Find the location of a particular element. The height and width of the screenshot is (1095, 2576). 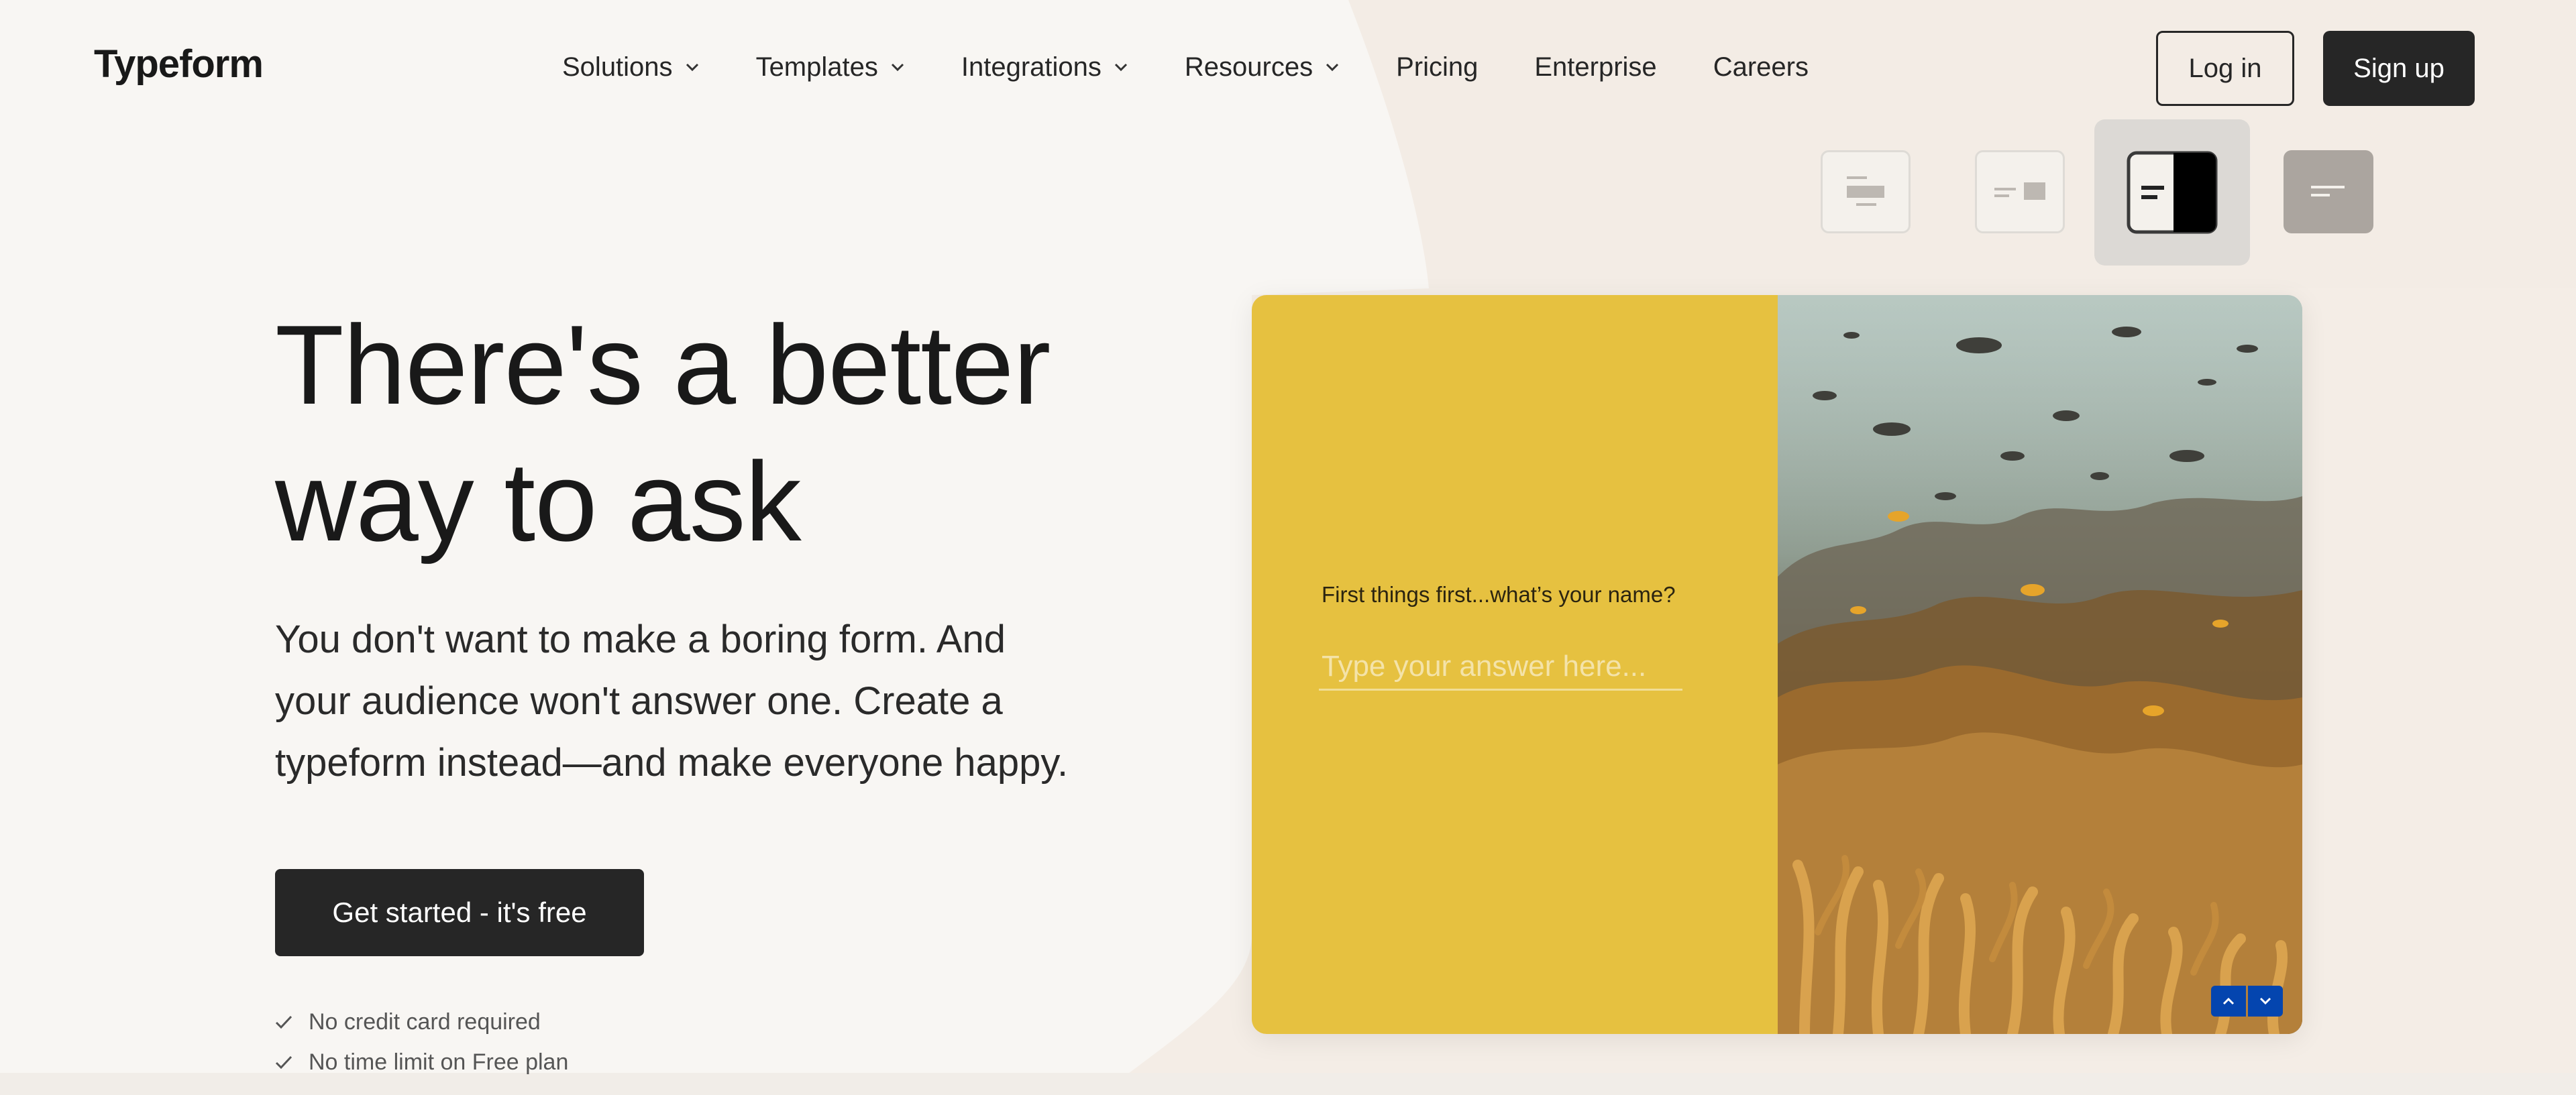

next-question-button is located at coordinates (2265, 1001).